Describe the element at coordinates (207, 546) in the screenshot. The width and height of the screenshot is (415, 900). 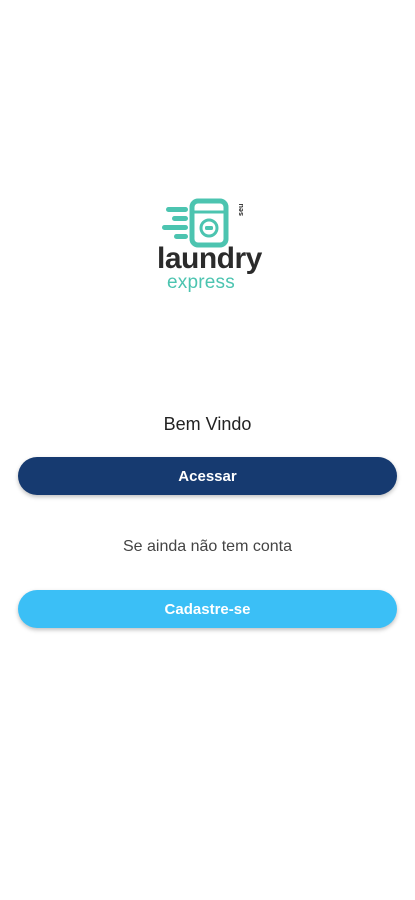
I see `signup-hint: Se ainda não tem conta` at that location.